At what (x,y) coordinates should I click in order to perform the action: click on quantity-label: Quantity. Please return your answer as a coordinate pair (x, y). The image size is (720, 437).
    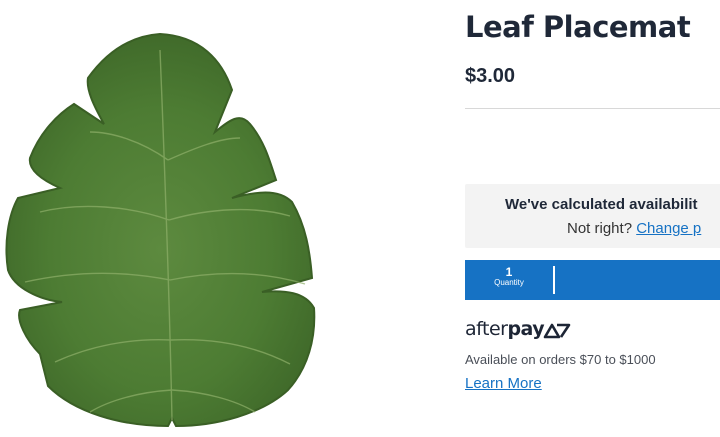
    Looking at the image, I should click on (509, 282).